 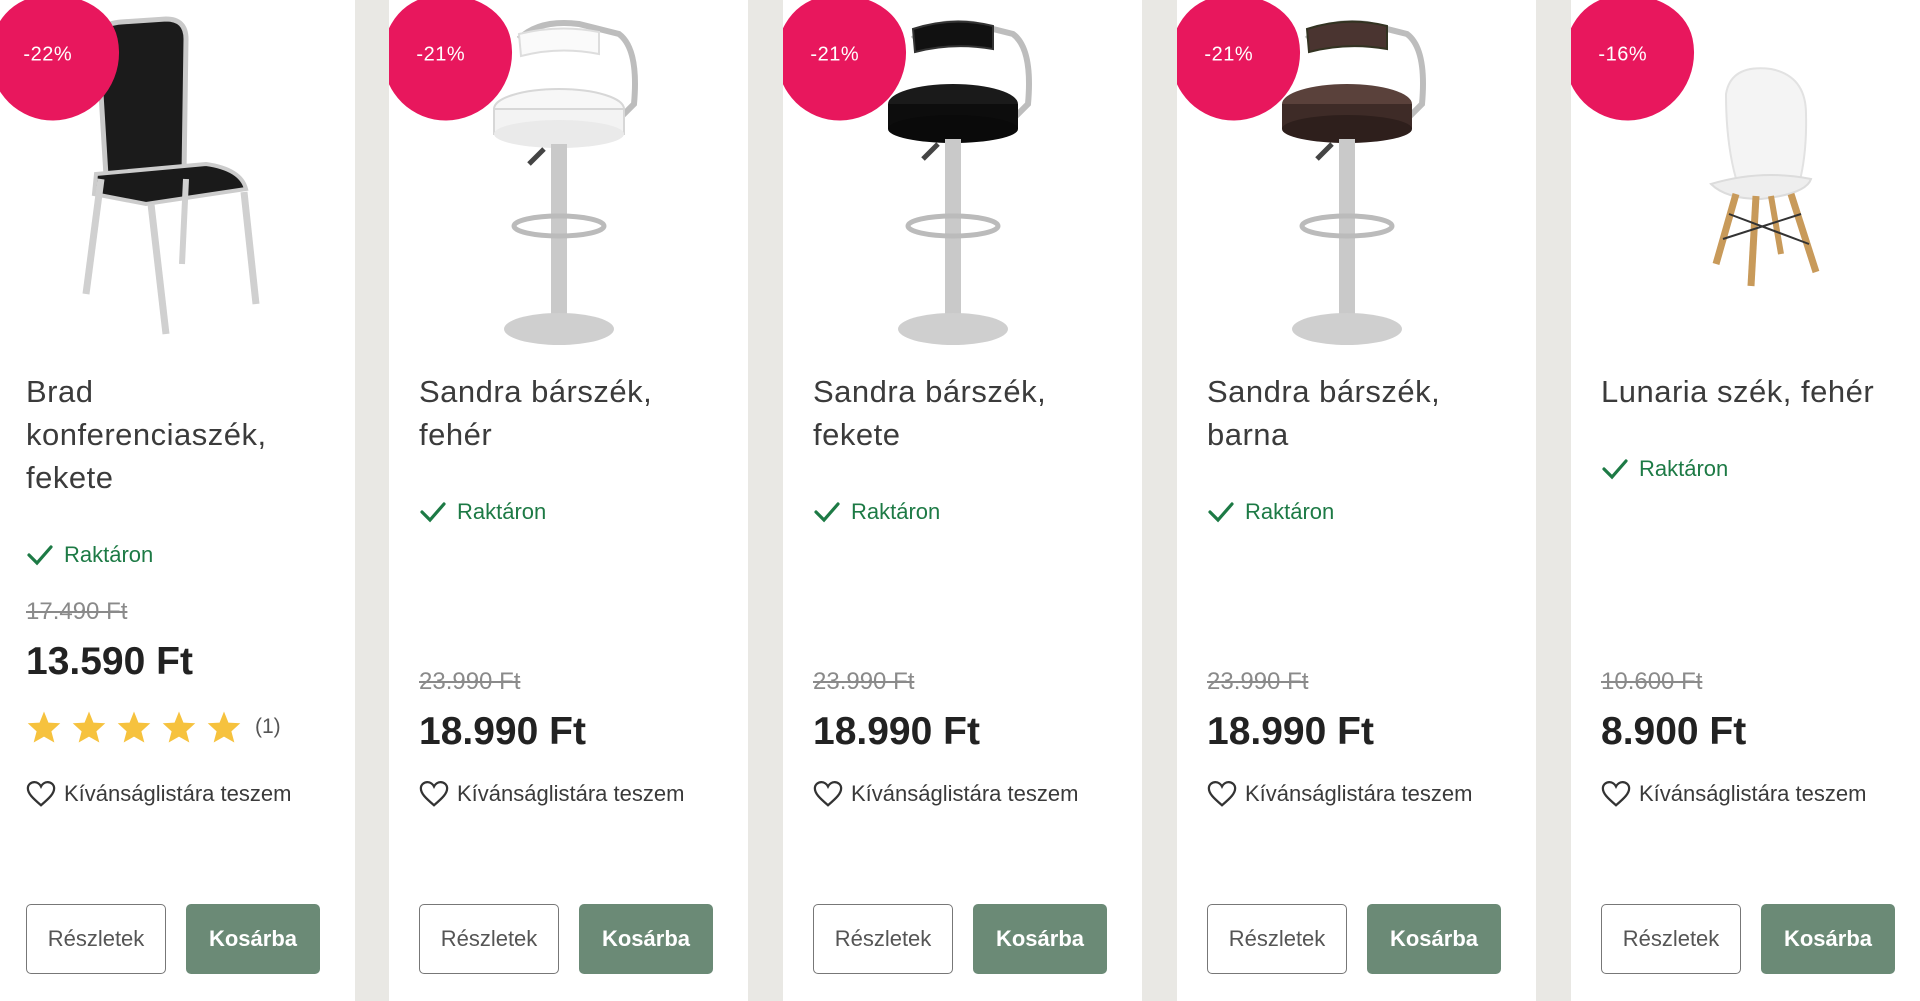 What do you see at coordinates (1674, 731) in the screenshot?
I see `current-price: 8.900 Ft` at bounding box center [1674, 731].